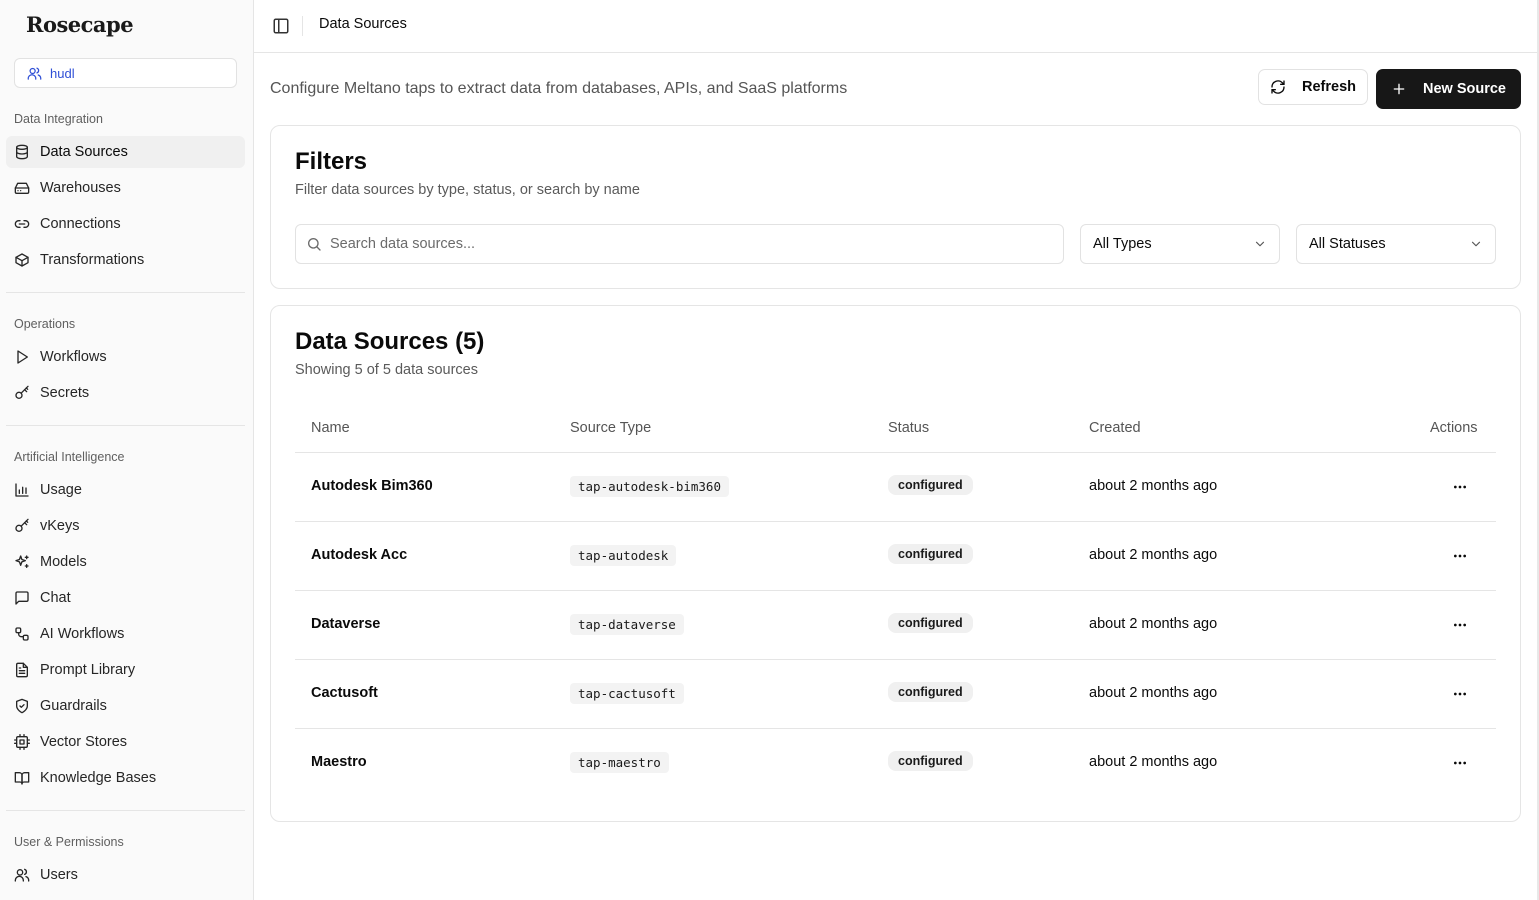  Describe the element at coordinates (22, 778) in the screenshot. I see `book-open-icon` at that location.